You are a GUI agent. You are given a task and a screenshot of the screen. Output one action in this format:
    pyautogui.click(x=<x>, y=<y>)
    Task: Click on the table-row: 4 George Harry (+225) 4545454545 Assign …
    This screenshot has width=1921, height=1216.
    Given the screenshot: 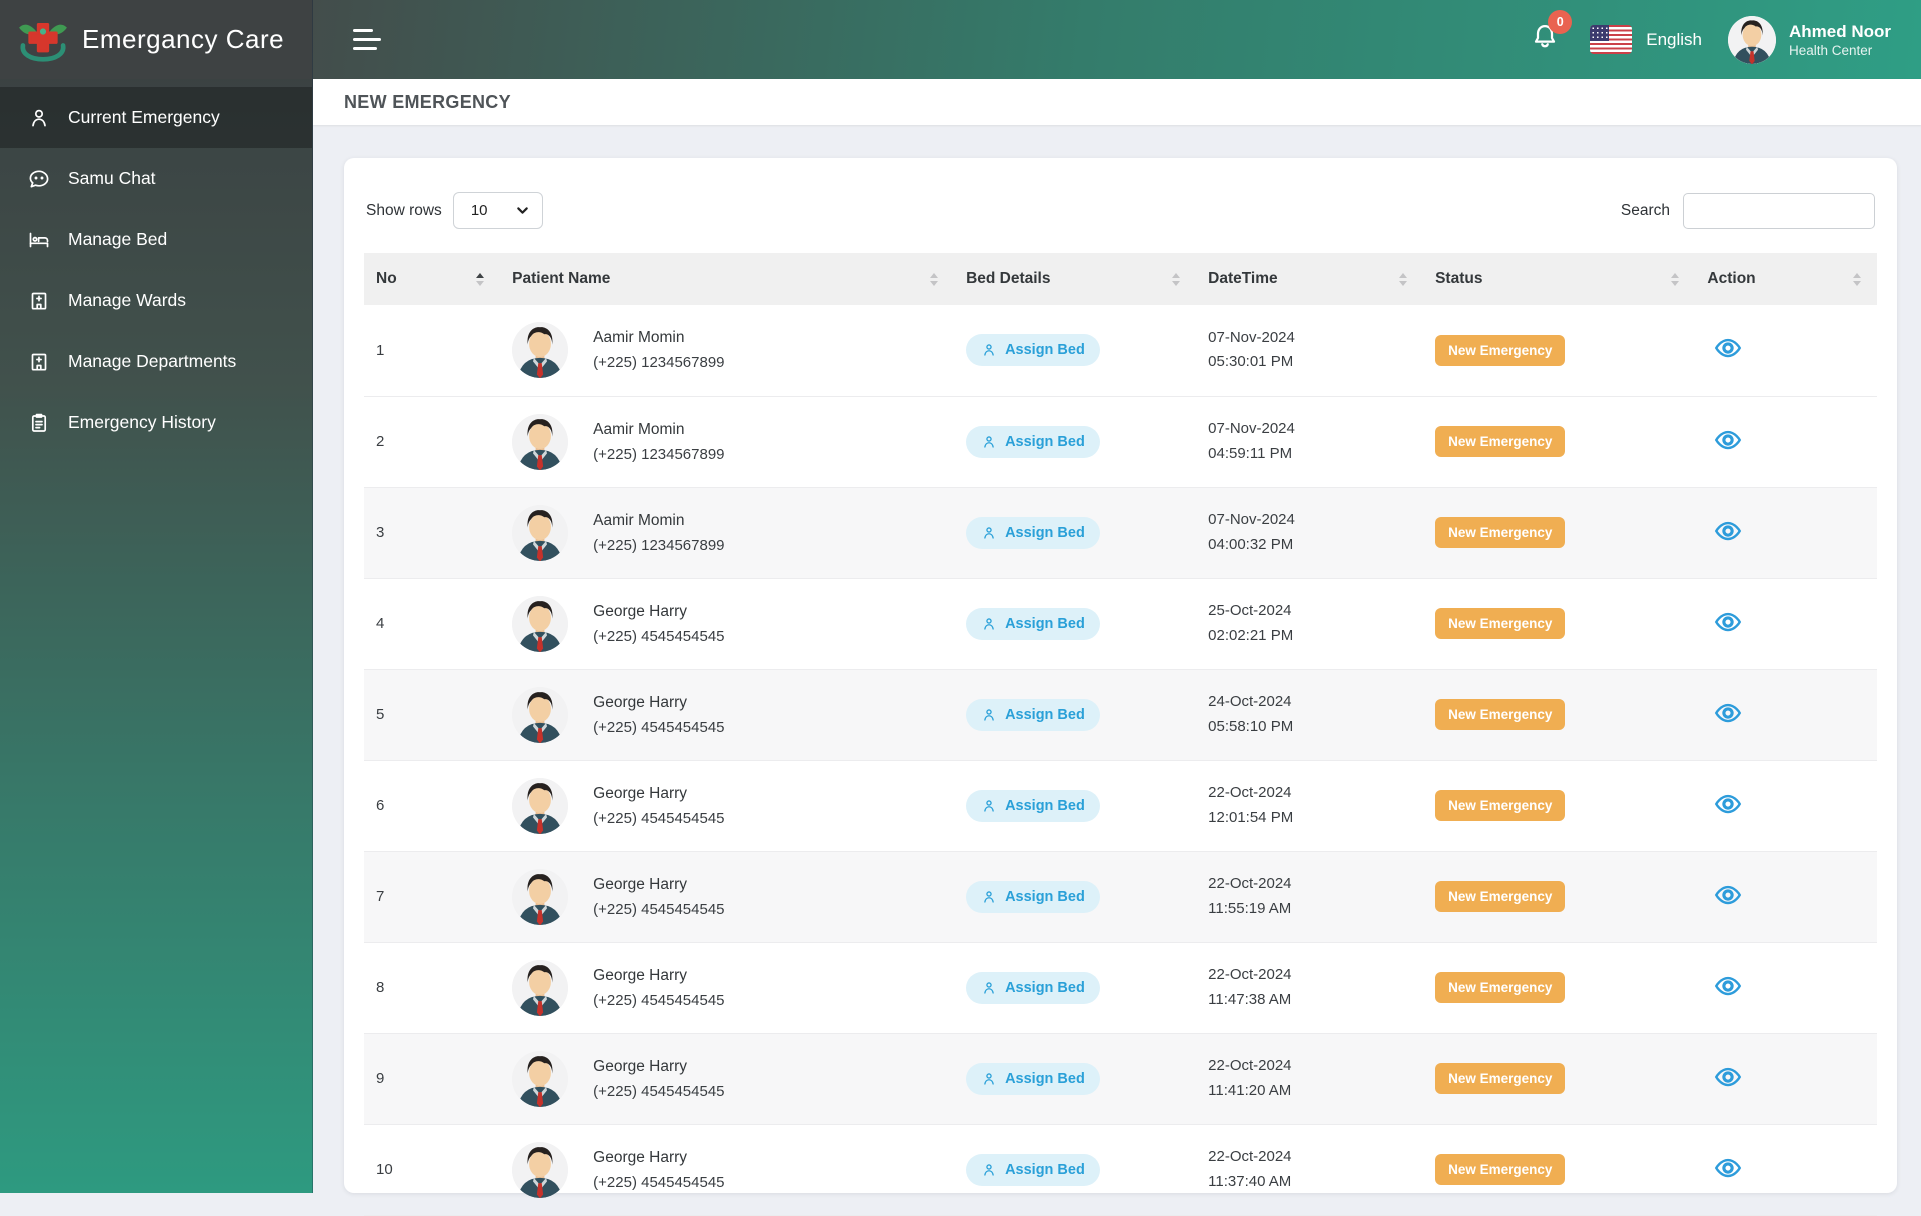 What is the action you would take?
    pyautogui.click(x=1120, y=624)
    